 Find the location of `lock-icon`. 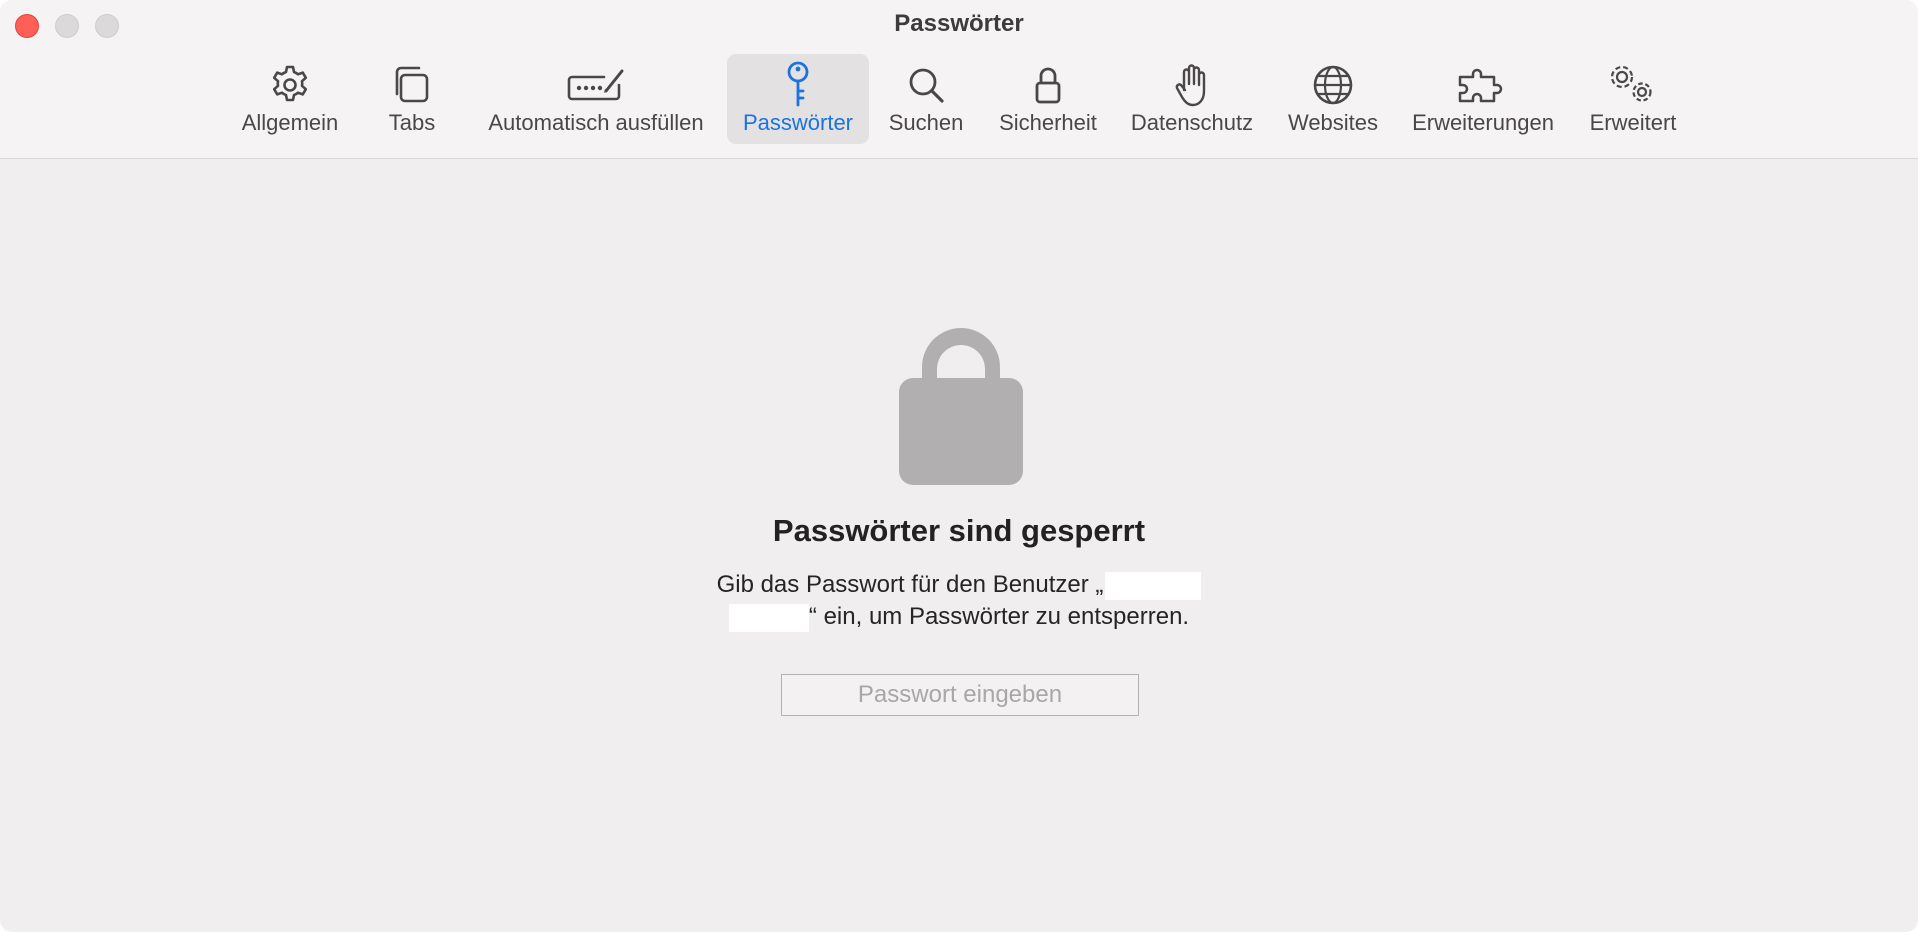

lock-icon is located at coordinates (1048, 85).